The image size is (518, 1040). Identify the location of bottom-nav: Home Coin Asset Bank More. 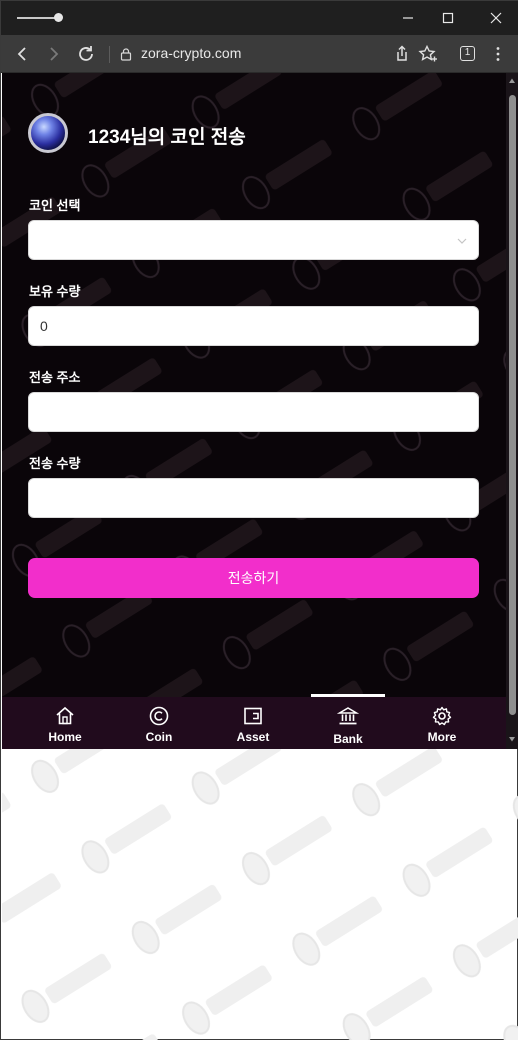
(254, 723).